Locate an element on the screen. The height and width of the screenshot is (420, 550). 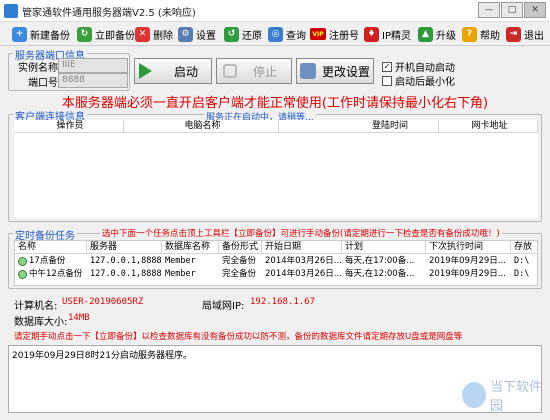
stop-button: 停止 is located at coordinates (254, 71).